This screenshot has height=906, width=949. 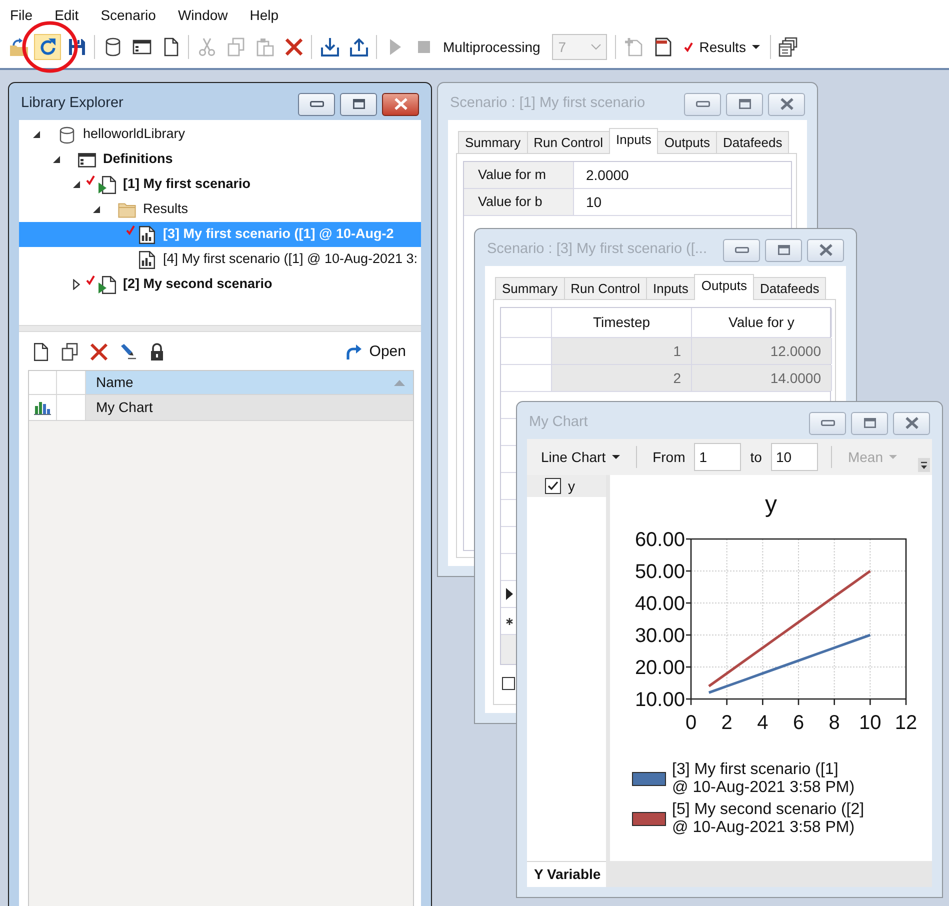 What do you see at coordinates (138, 159) in the screenshot?
I see `tree-item-label: Definitions` at bounding box center [138, 159].